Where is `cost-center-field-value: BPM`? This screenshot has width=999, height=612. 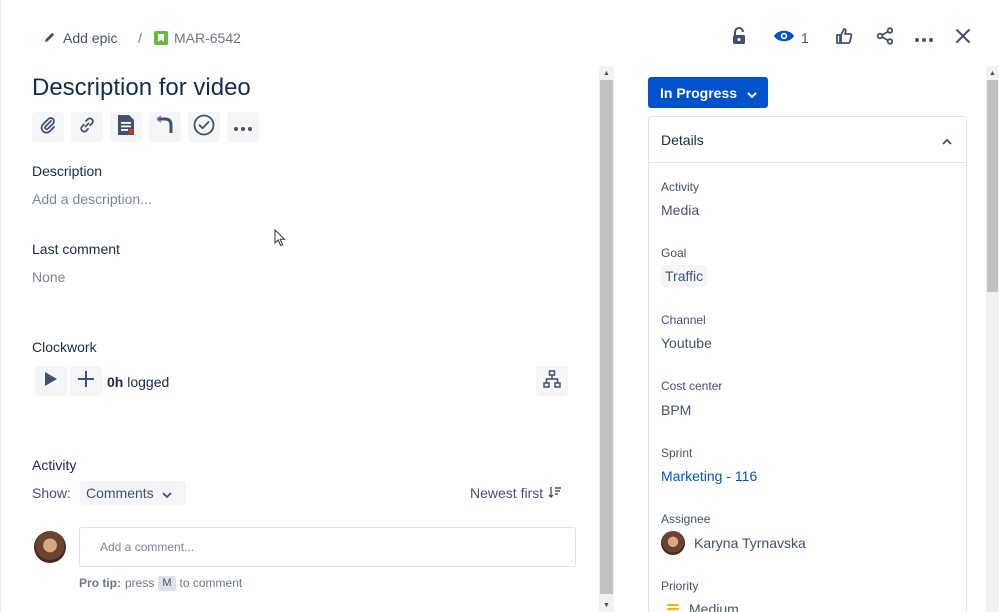 cost-center-field-value: BPM is located at coordinates (676, 410).